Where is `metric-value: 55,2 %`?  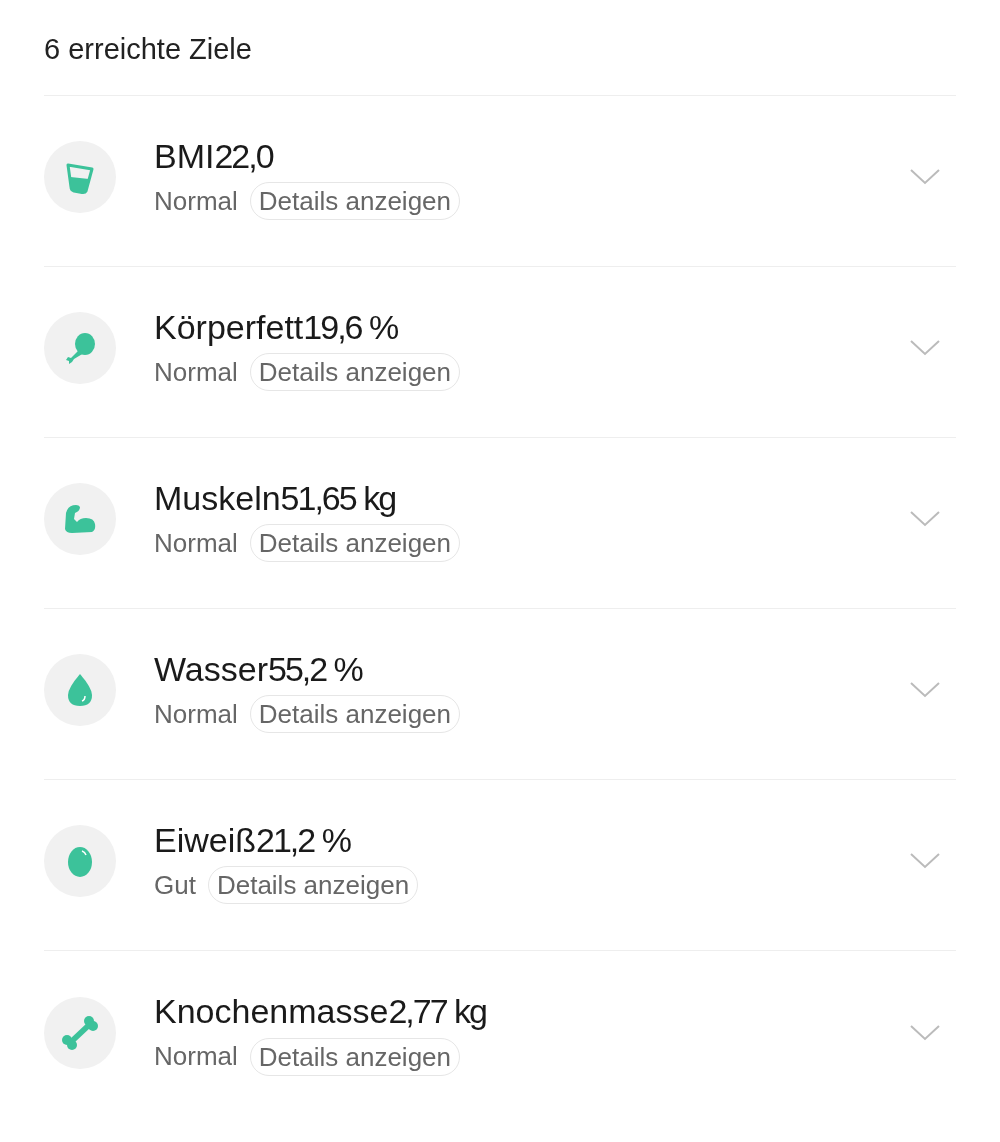
metric-value: 55,2 % is located at coordinates (315, 669).